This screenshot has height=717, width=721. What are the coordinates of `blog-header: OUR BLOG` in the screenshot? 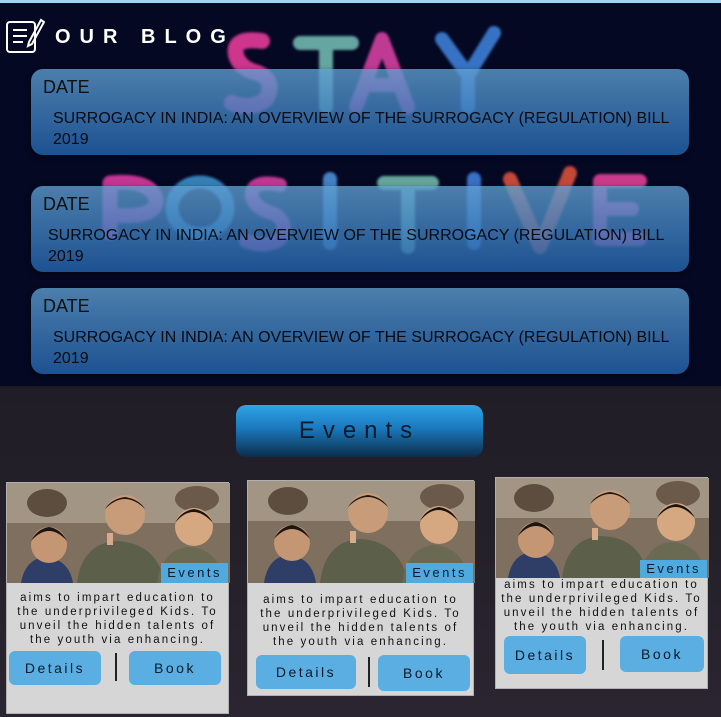 It's located at (120, 37).